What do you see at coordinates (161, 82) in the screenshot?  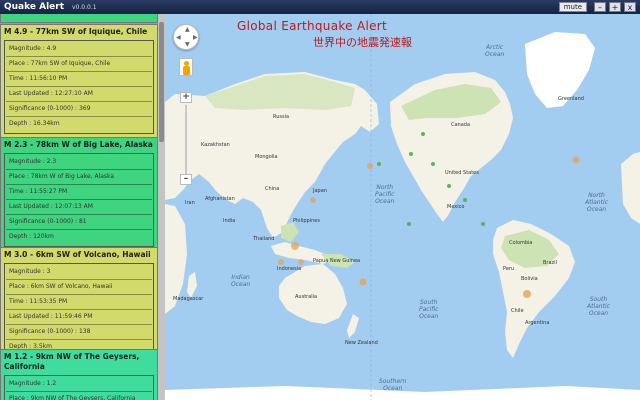 I see `scrollbar-thumb` at bounding box center [161, 82].